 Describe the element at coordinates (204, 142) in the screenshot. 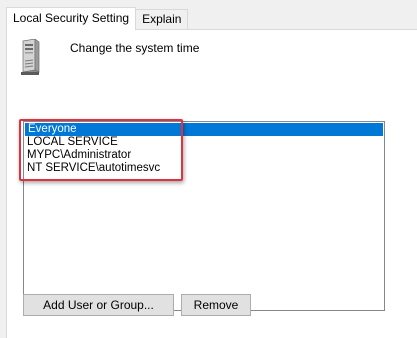

I see `list-item-local-service: LOCAL SERVICE` at that location.